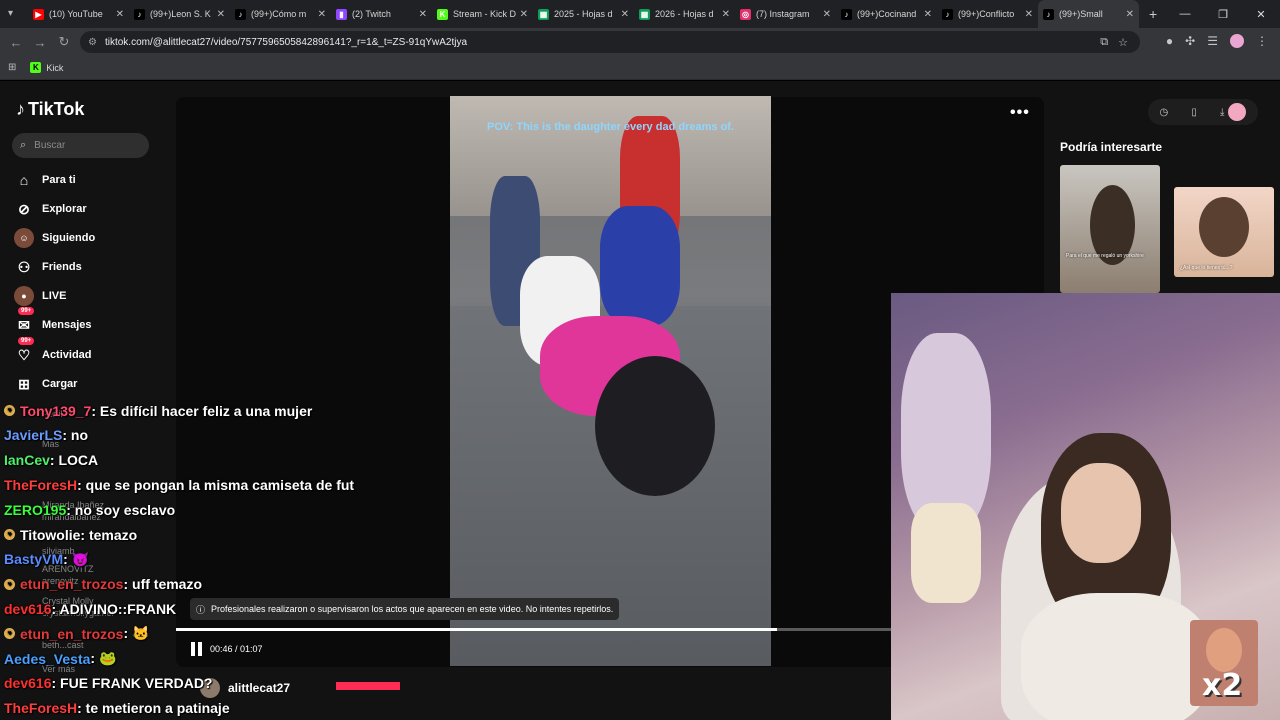 This screenshot has height=720, width=1280. I want to click on tab-label: (99+)Leon S. K, so click(180, 14).